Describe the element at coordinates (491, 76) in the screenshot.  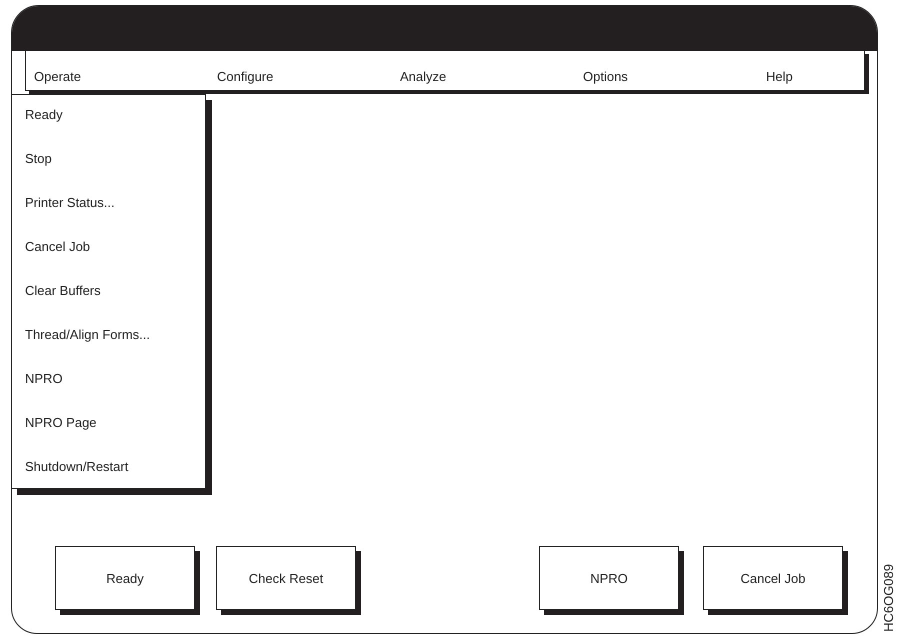
I see `menu-item: Analyze` at that location.